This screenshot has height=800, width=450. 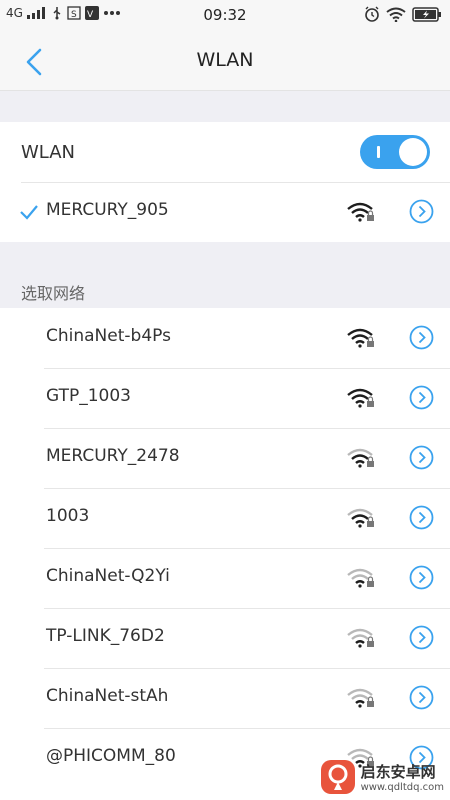 What do you see at coordinates (107, 696) in the screenshot?
I see `network-ssid: ChinaNet-stAh` at bounding box center [107, 696].